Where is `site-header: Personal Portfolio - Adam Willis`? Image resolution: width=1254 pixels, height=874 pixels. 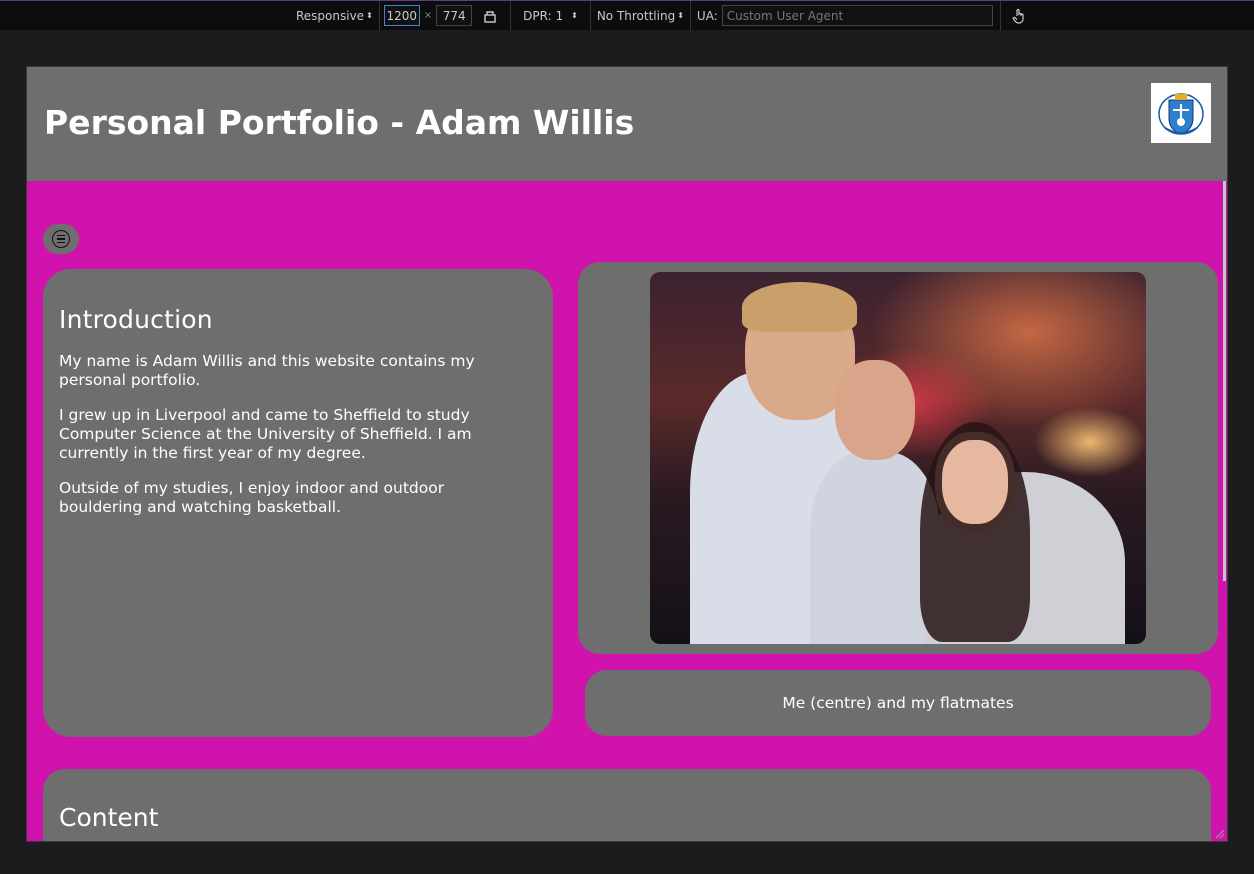
site-header: Personal Portfolio - Adam Willis is located at coordinates (627, 124).